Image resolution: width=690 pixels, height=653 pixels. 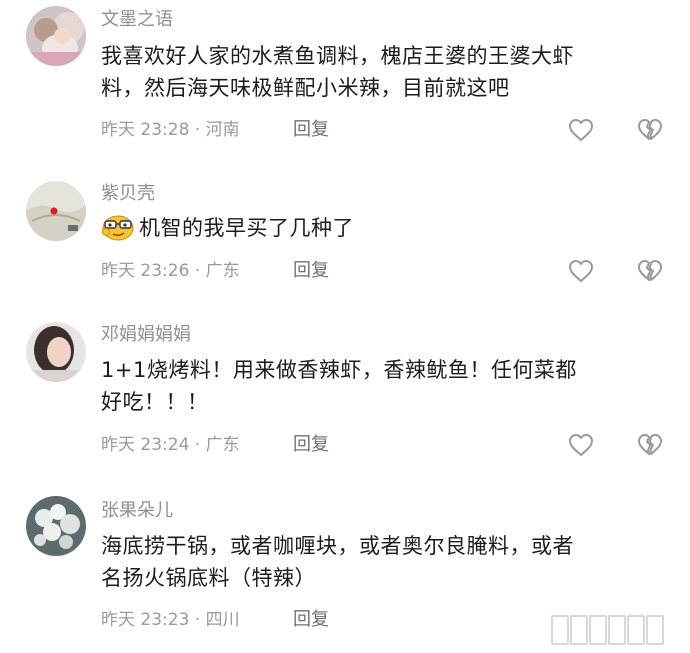 I want to click on comment-meta: 昨天 23:23 · 四川, so click(x=170, y=620).